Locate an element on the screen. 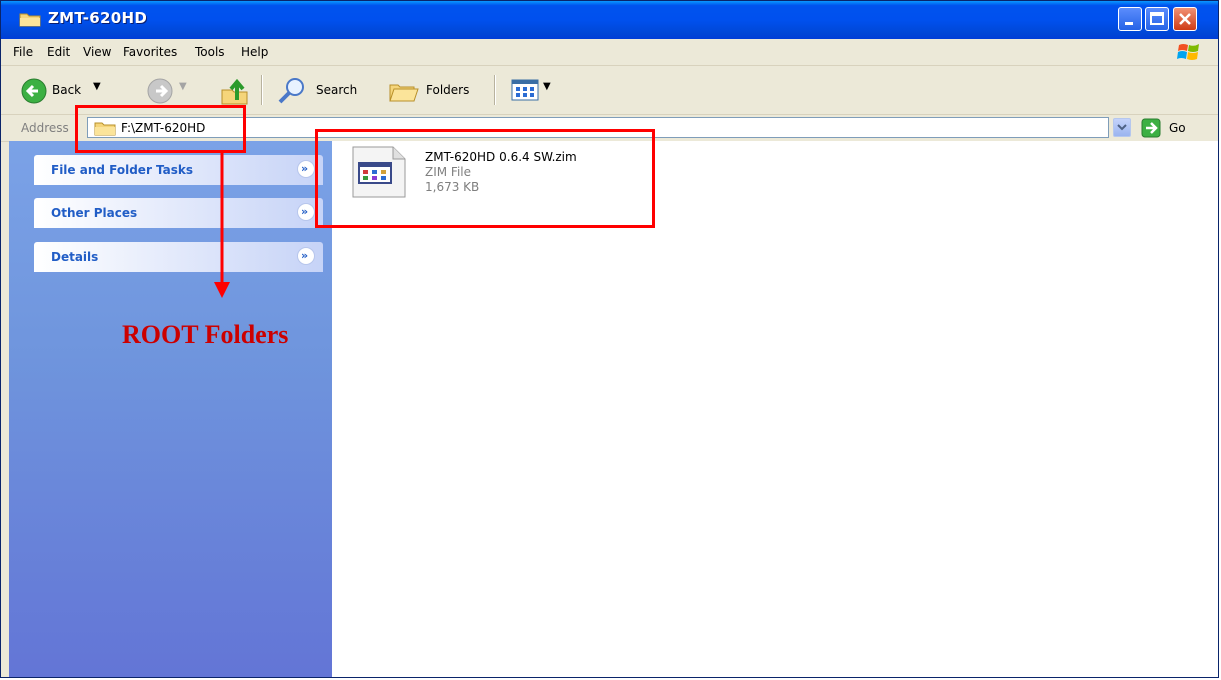 This screenshot has height=680, width=1221. title-bar: ZMT-620HD is located at coordinates (609, 20).